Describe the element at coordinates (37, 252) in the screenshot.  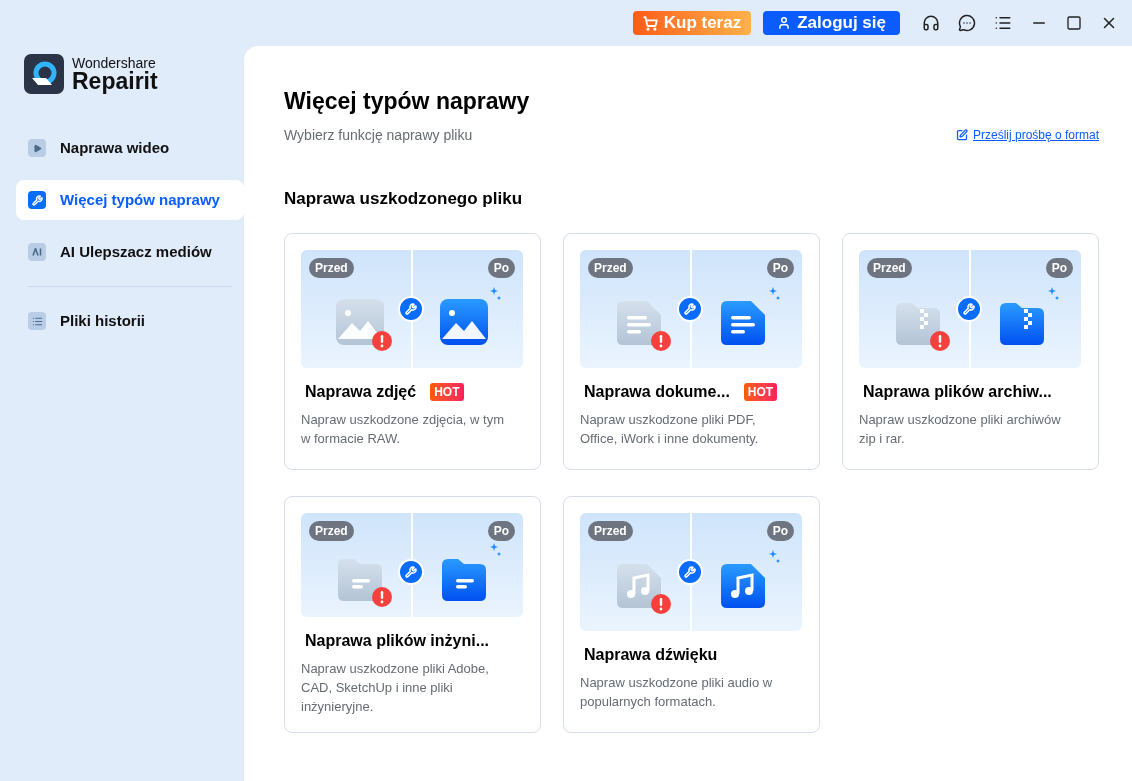
I see `ai-icon` at that location.